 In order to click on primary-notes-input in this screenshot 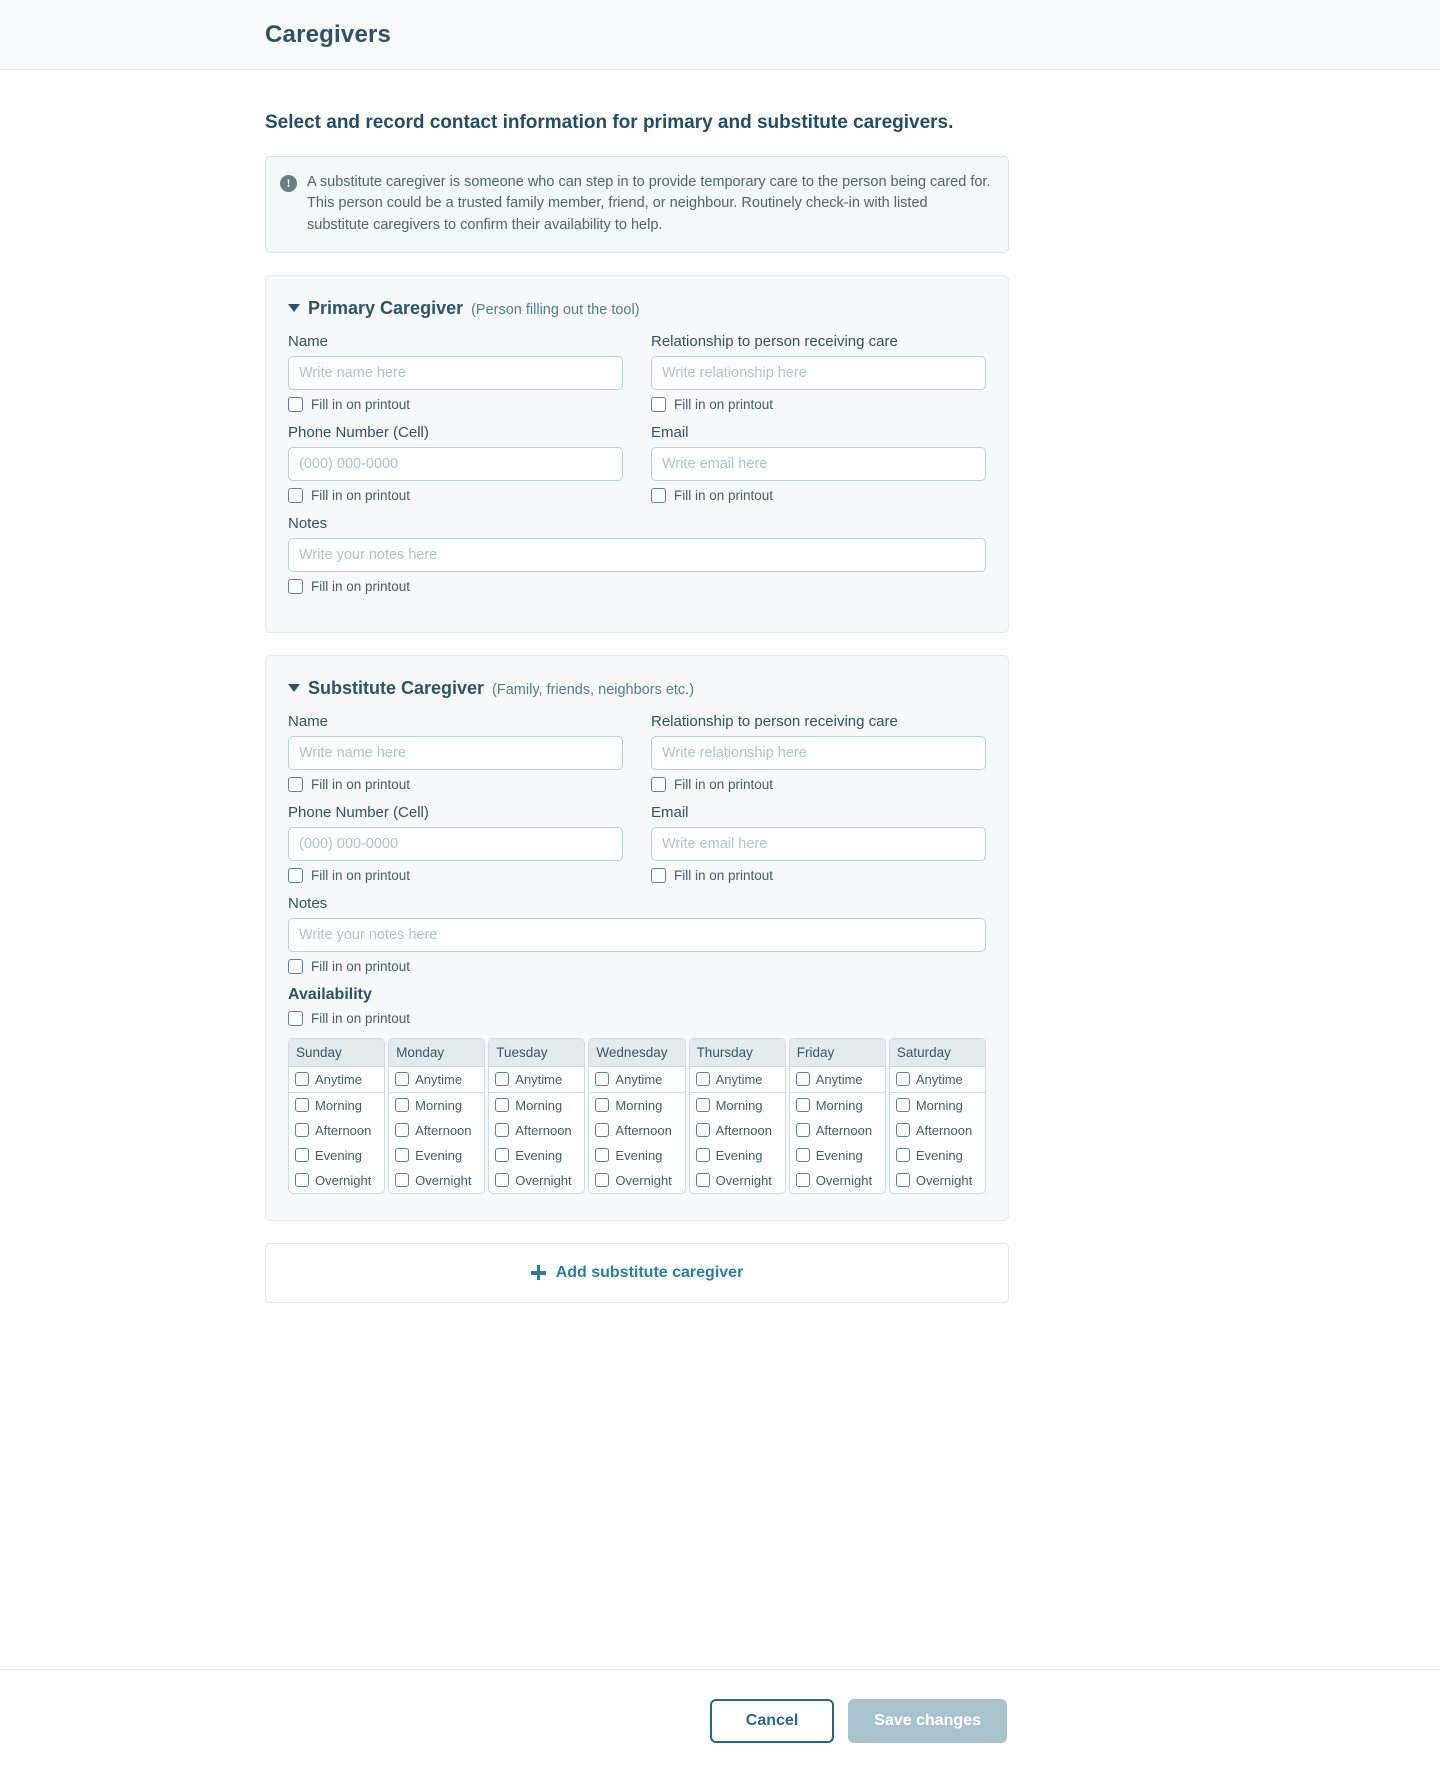, I will do `click(637, 554)`.